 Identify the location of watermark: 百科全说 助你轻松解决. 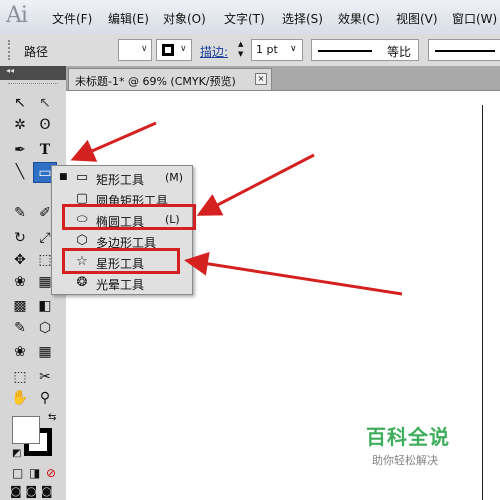
(415, 443).